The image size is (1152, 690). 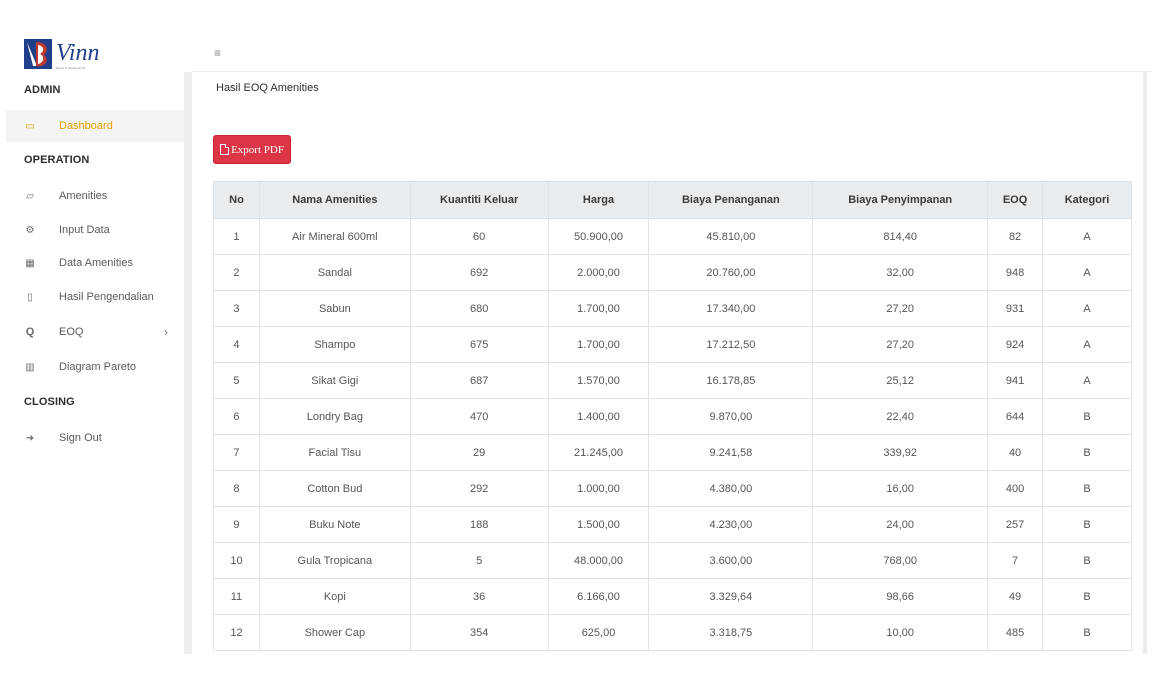 What do you see at coordinates (236, 632) in the screenshot?
I see `cell-no: 12` at bounding box center [236, 632].